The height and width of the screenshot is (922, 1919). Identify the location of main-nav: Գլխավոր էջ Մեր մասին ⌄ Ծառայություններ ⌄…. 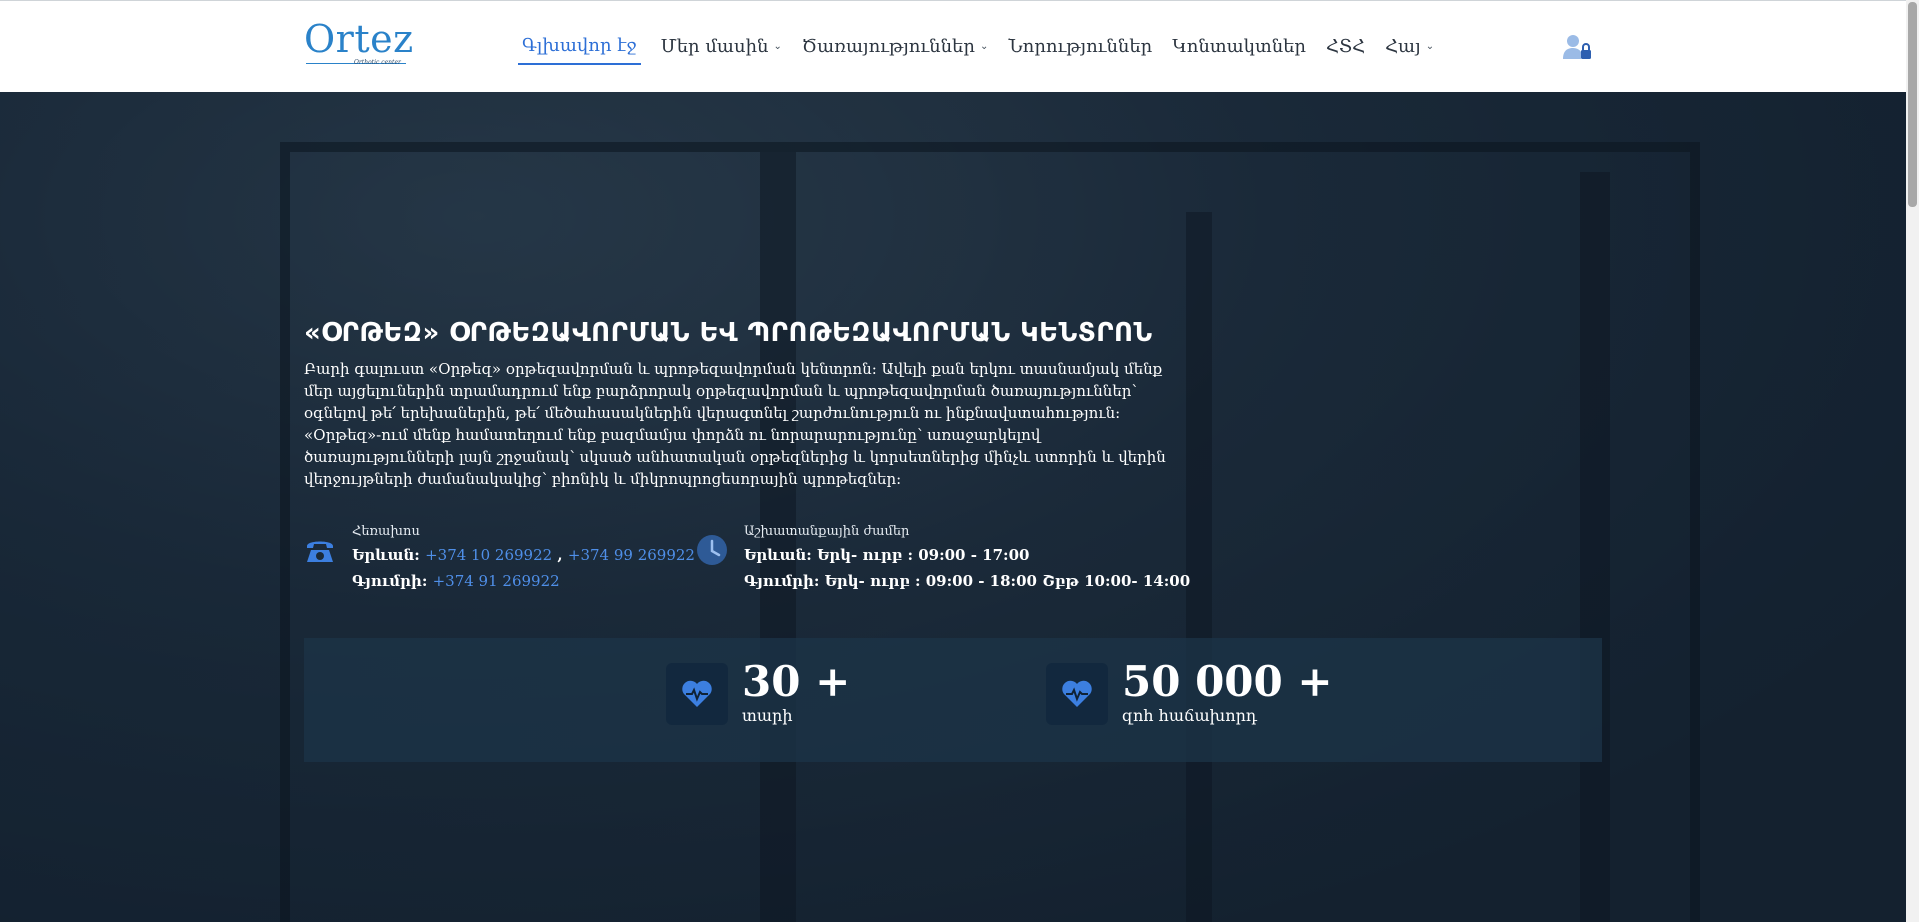
(986, 47).